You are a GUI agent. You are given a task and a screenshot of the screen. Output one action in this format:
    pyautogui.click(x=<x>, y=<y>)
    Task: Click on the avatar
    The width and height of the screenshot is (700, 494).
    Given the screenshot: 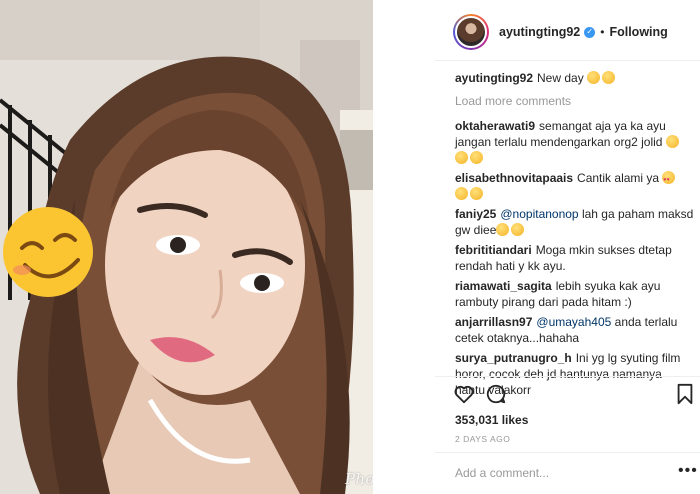 What is the action you would take?
    pyautogui.click(x=471, y=32)
    